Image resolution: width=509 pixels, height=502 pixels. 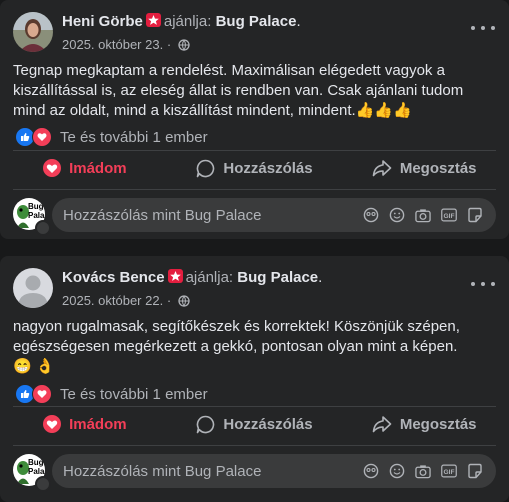 What do you see at coordinates (113, 277) in the screenshot?
I see `author-name: Kovács Bence` at bounding box center [113, 277].